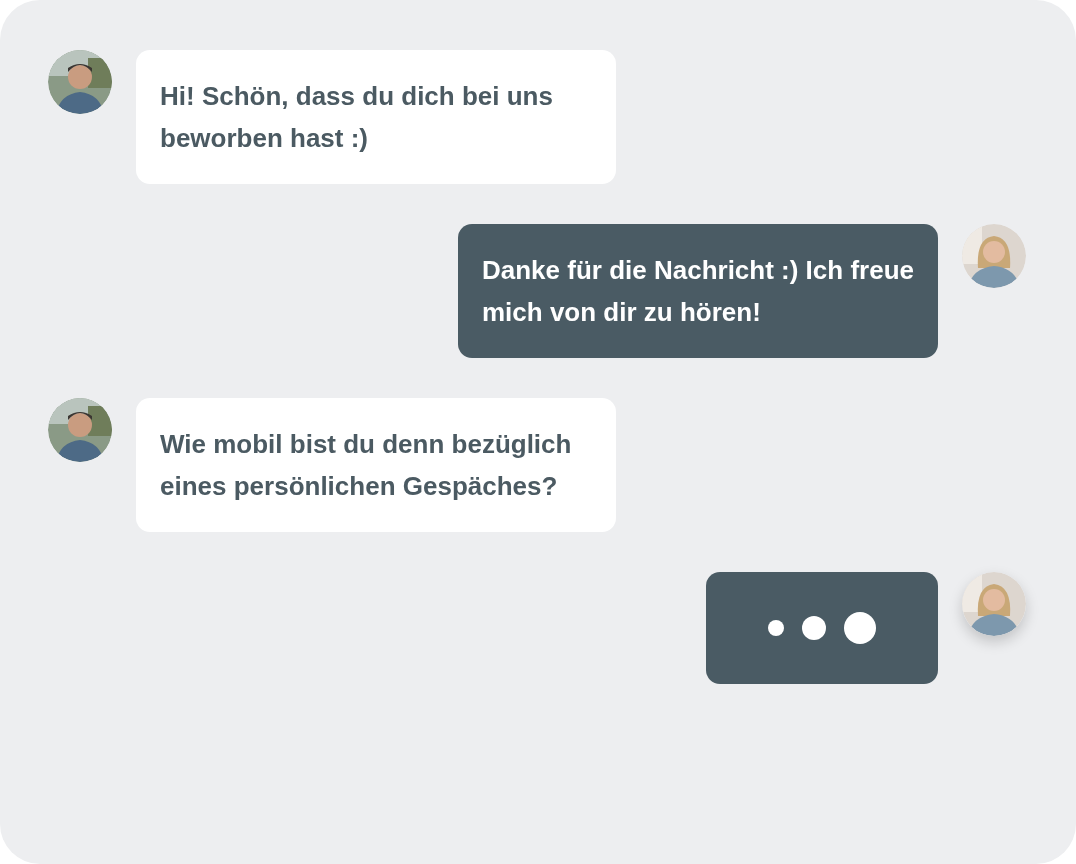 This screenshot has height=864, width=1076. Describe the element at coordinates (376, 465) in the screenshot. I see `message-bubble: Wie mobil bist du denn bezüglich eines persönlichen Gespäches?` at that location.